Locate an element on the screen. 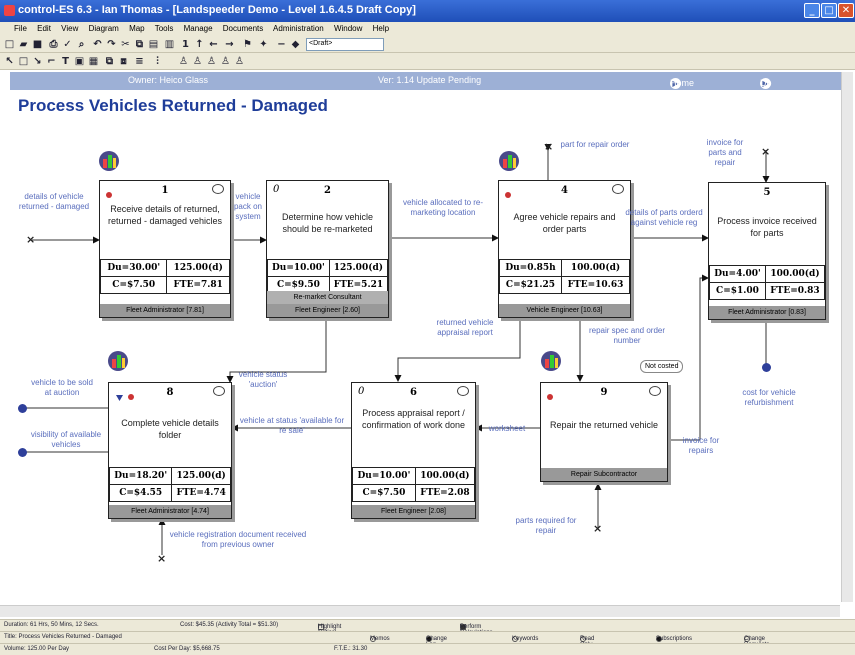 The height and width of the screenshot is (655, 855). paste-icon: ▤ is located at coordinates (153, 44).